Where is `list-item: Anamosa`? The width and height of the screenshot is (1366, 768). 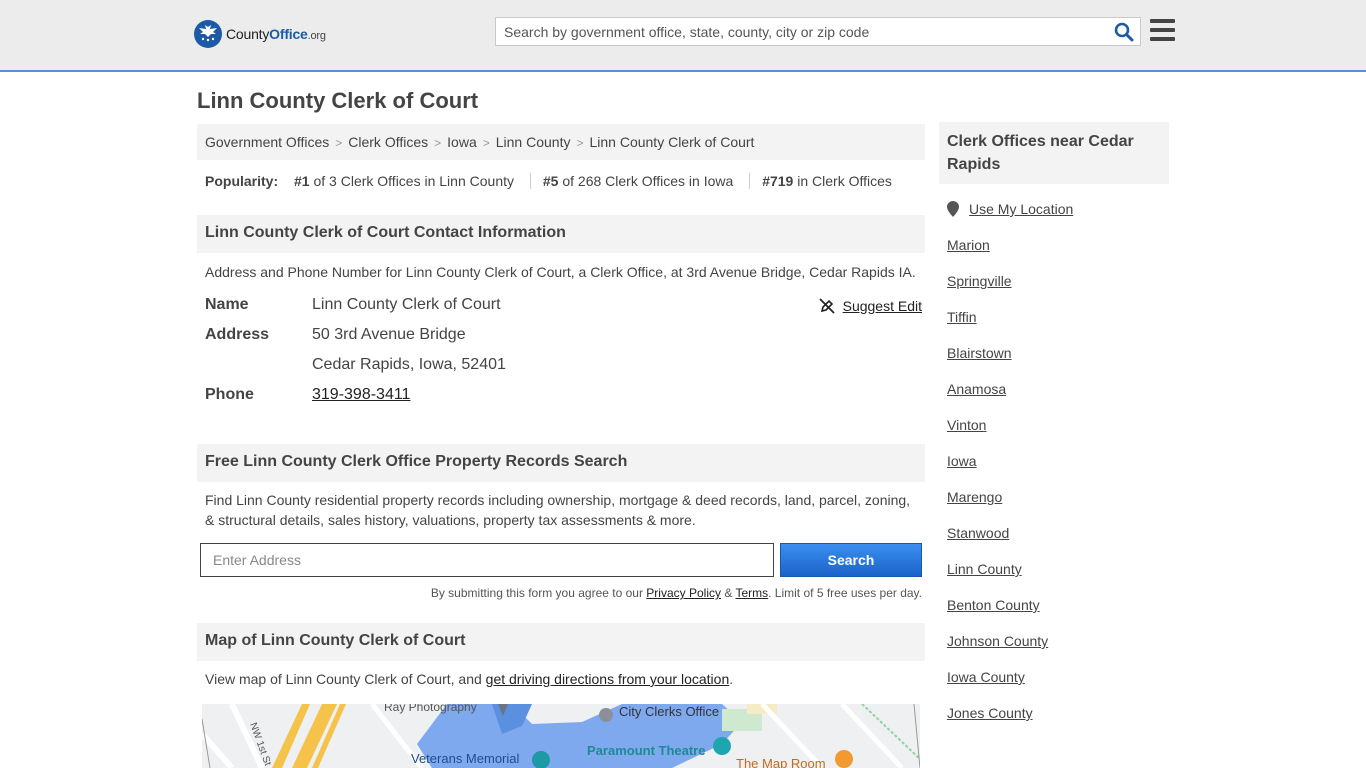 list-item: Anamosa is located at coordinates (976, 389).